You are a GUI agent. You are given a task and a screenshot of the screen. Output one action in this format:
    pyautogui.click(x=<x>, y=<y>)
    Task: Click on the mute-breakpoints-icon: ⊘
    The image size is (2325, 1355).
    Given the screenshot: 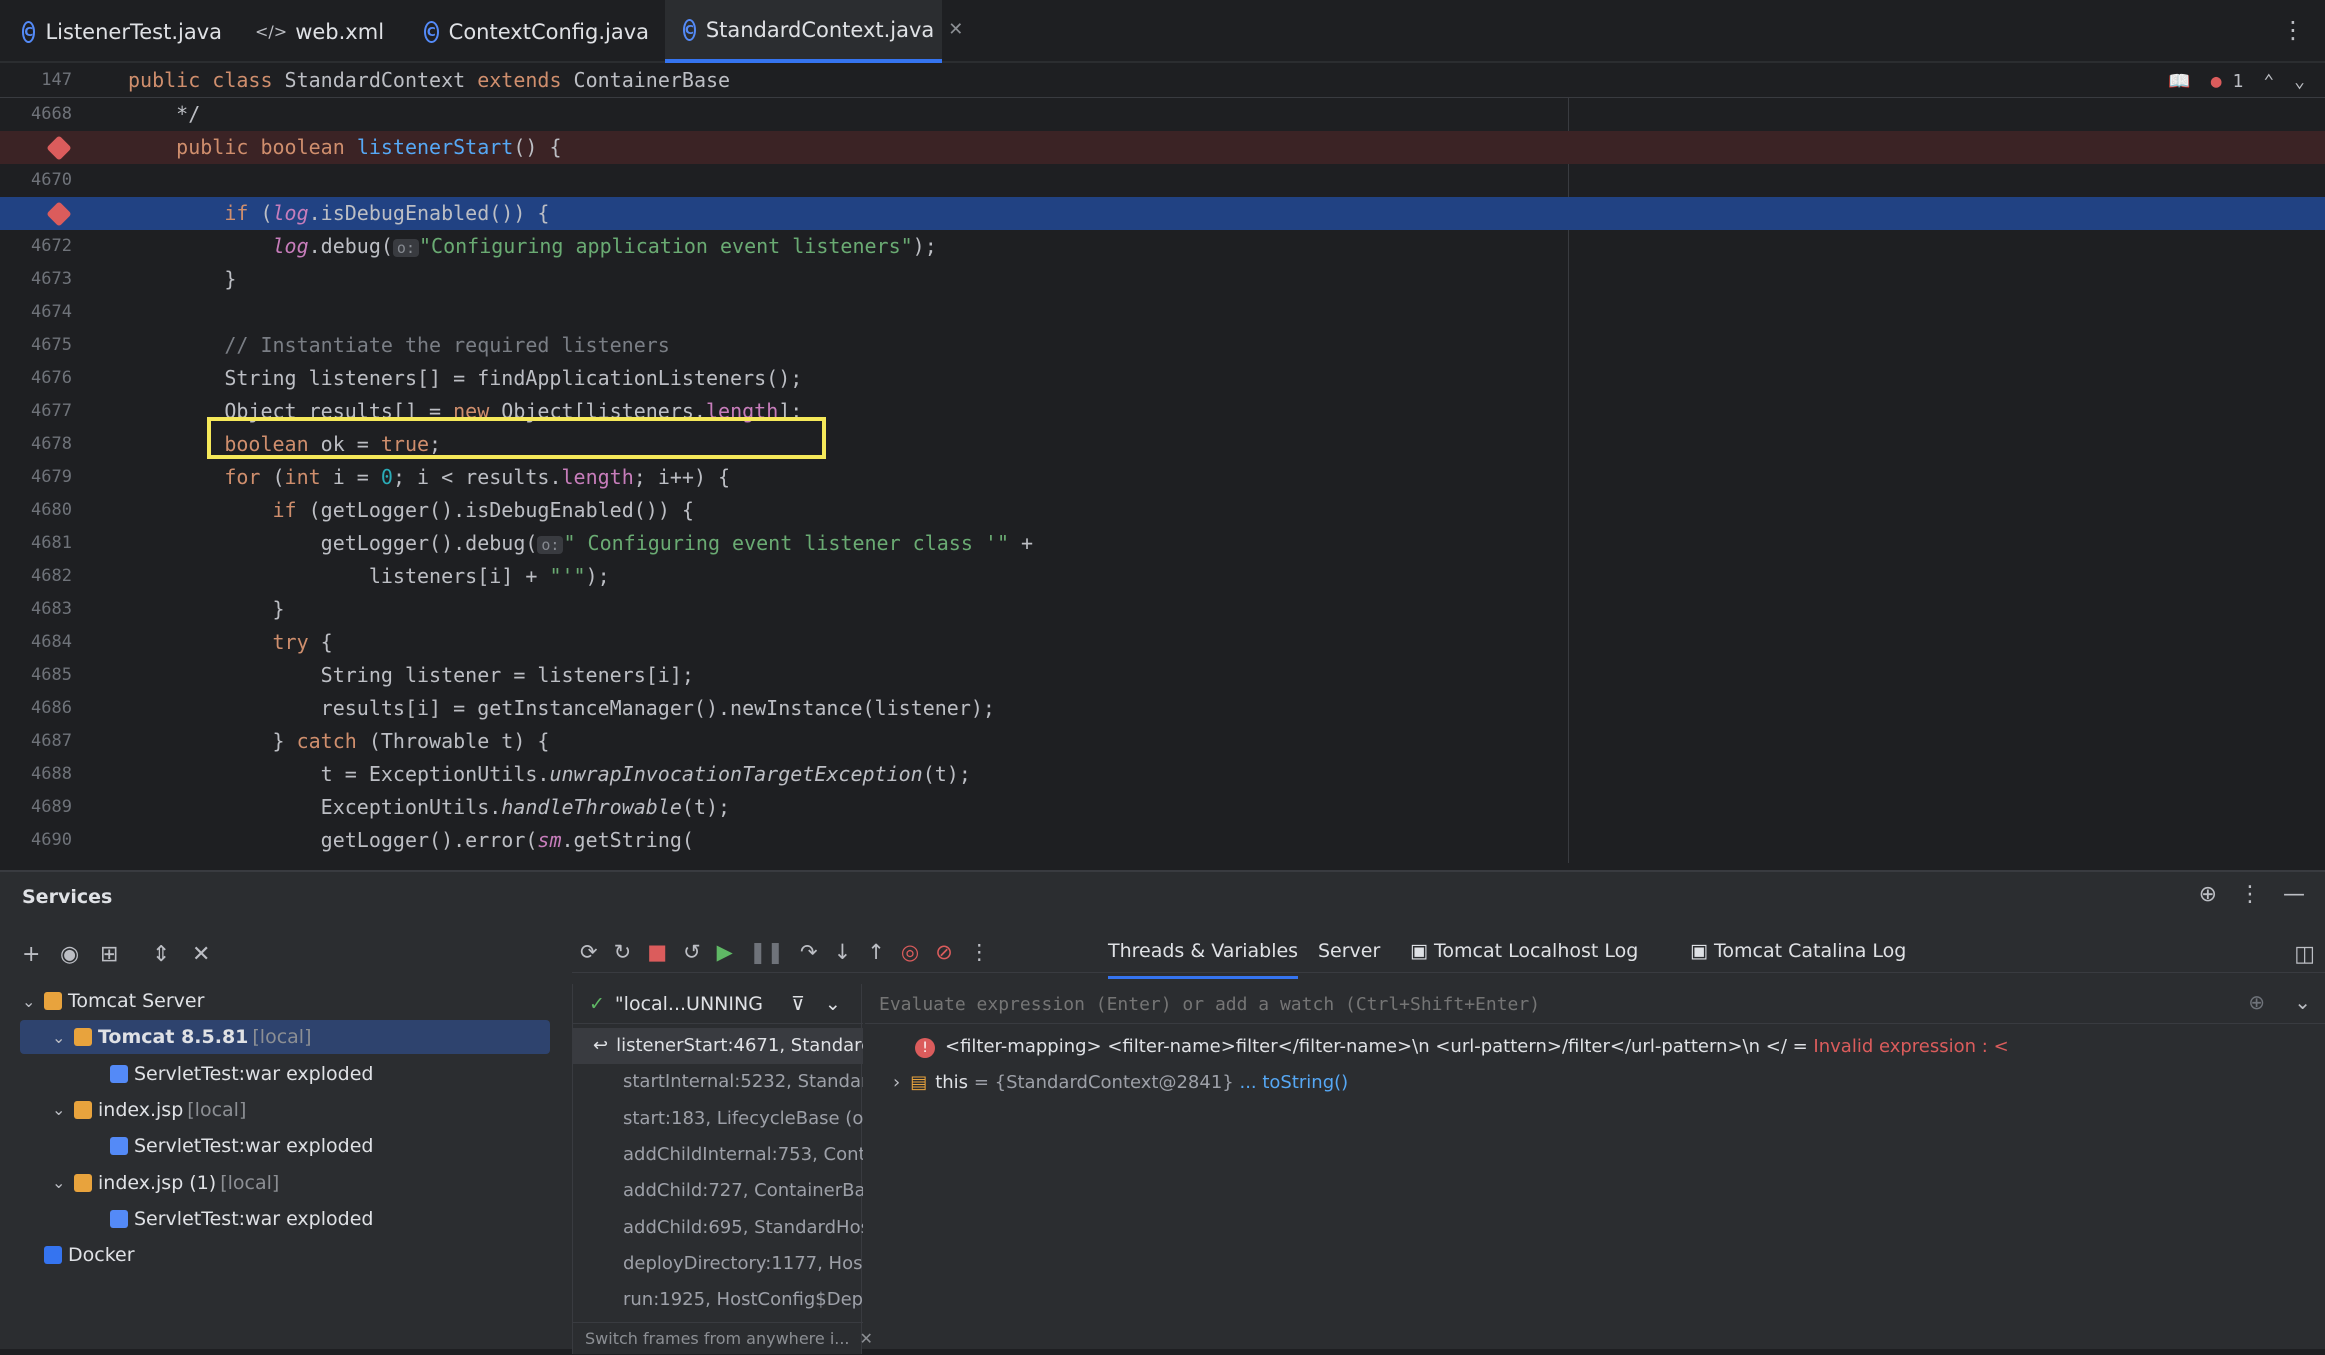 What is the action you would take?
    pyautogui.click(x=944, y=952)
    